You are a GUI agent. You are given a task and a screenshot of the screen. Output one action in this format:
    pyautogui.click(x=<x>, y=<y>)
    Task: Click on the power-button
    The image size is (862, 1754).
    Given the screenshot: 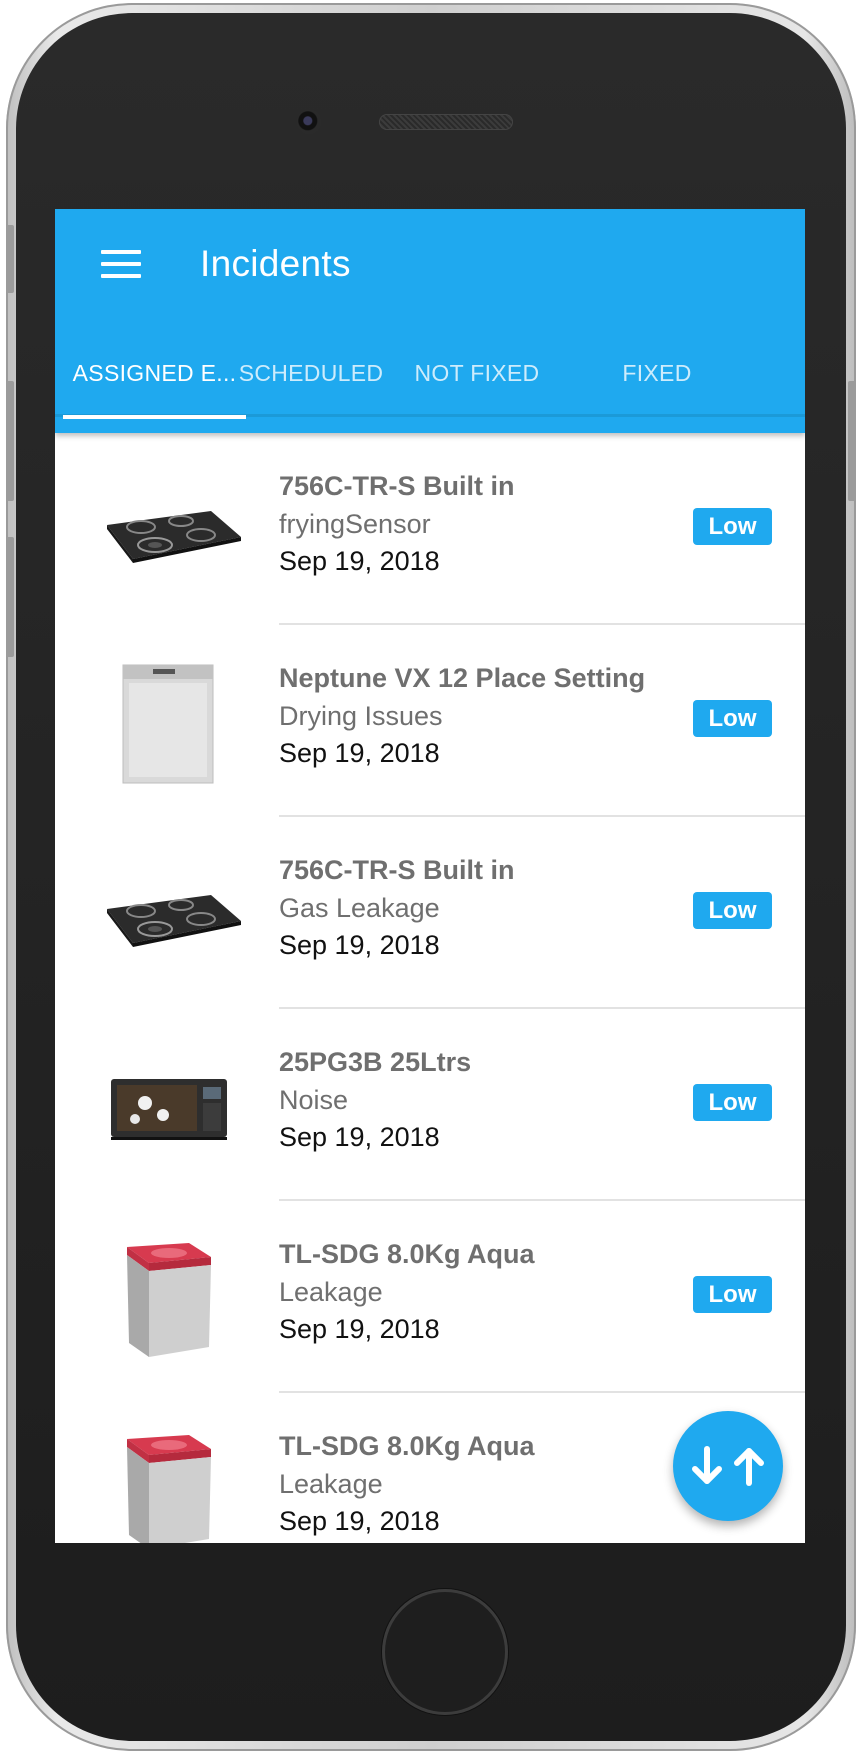 What is the action you would take?
    pyautogui.click(x=852, y=441)
    